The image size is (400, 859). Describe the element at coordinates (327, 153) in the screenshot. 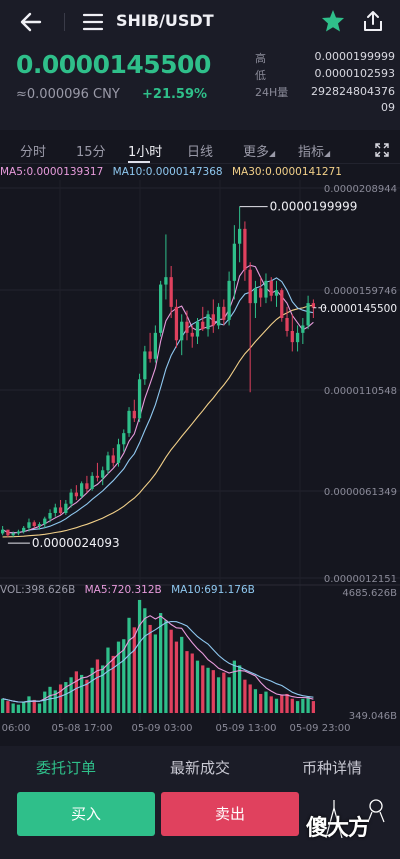

I see `dropdown-triangle-icon: ◢` at that location.